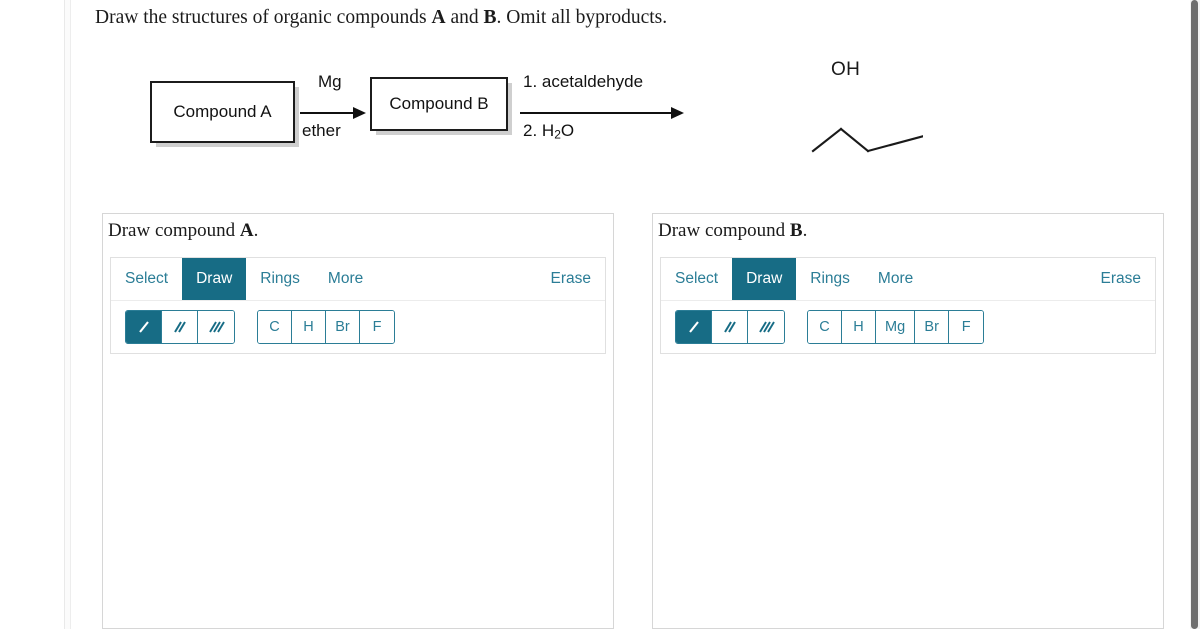 The width and height of the screenshot is (1200, 629). I want to click on element-button-c-b: C, so click(825, 327).